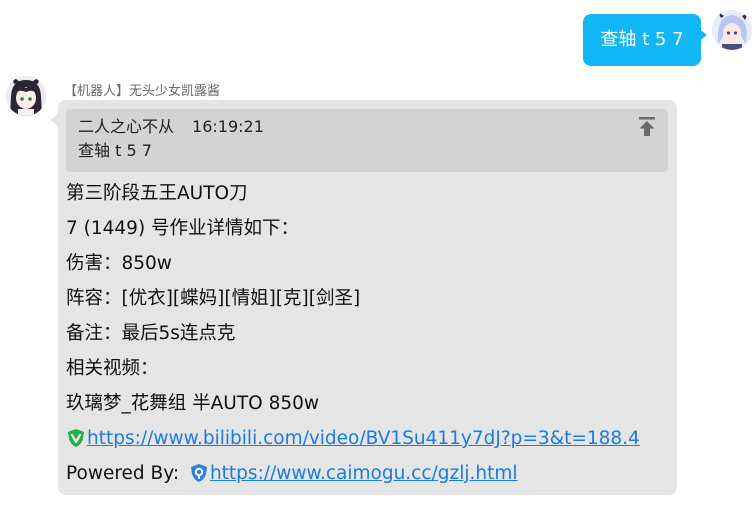 This screenshot has width=752, height=512. Describe the element at coordinates (364, 473) in the screenshot. I see `powered-by-link: https://www.caimogu.cc/gzlj.html` at that location.